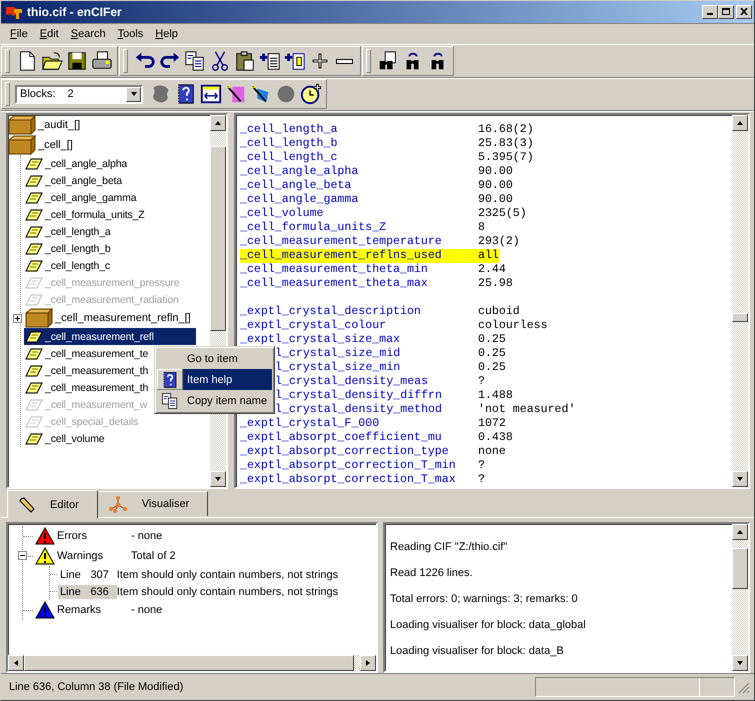 The width and height of the screenshot is (755, 701). Describe the element at coordinates (96, 592) in the screenshot. I see `line-number: 636` at that location.